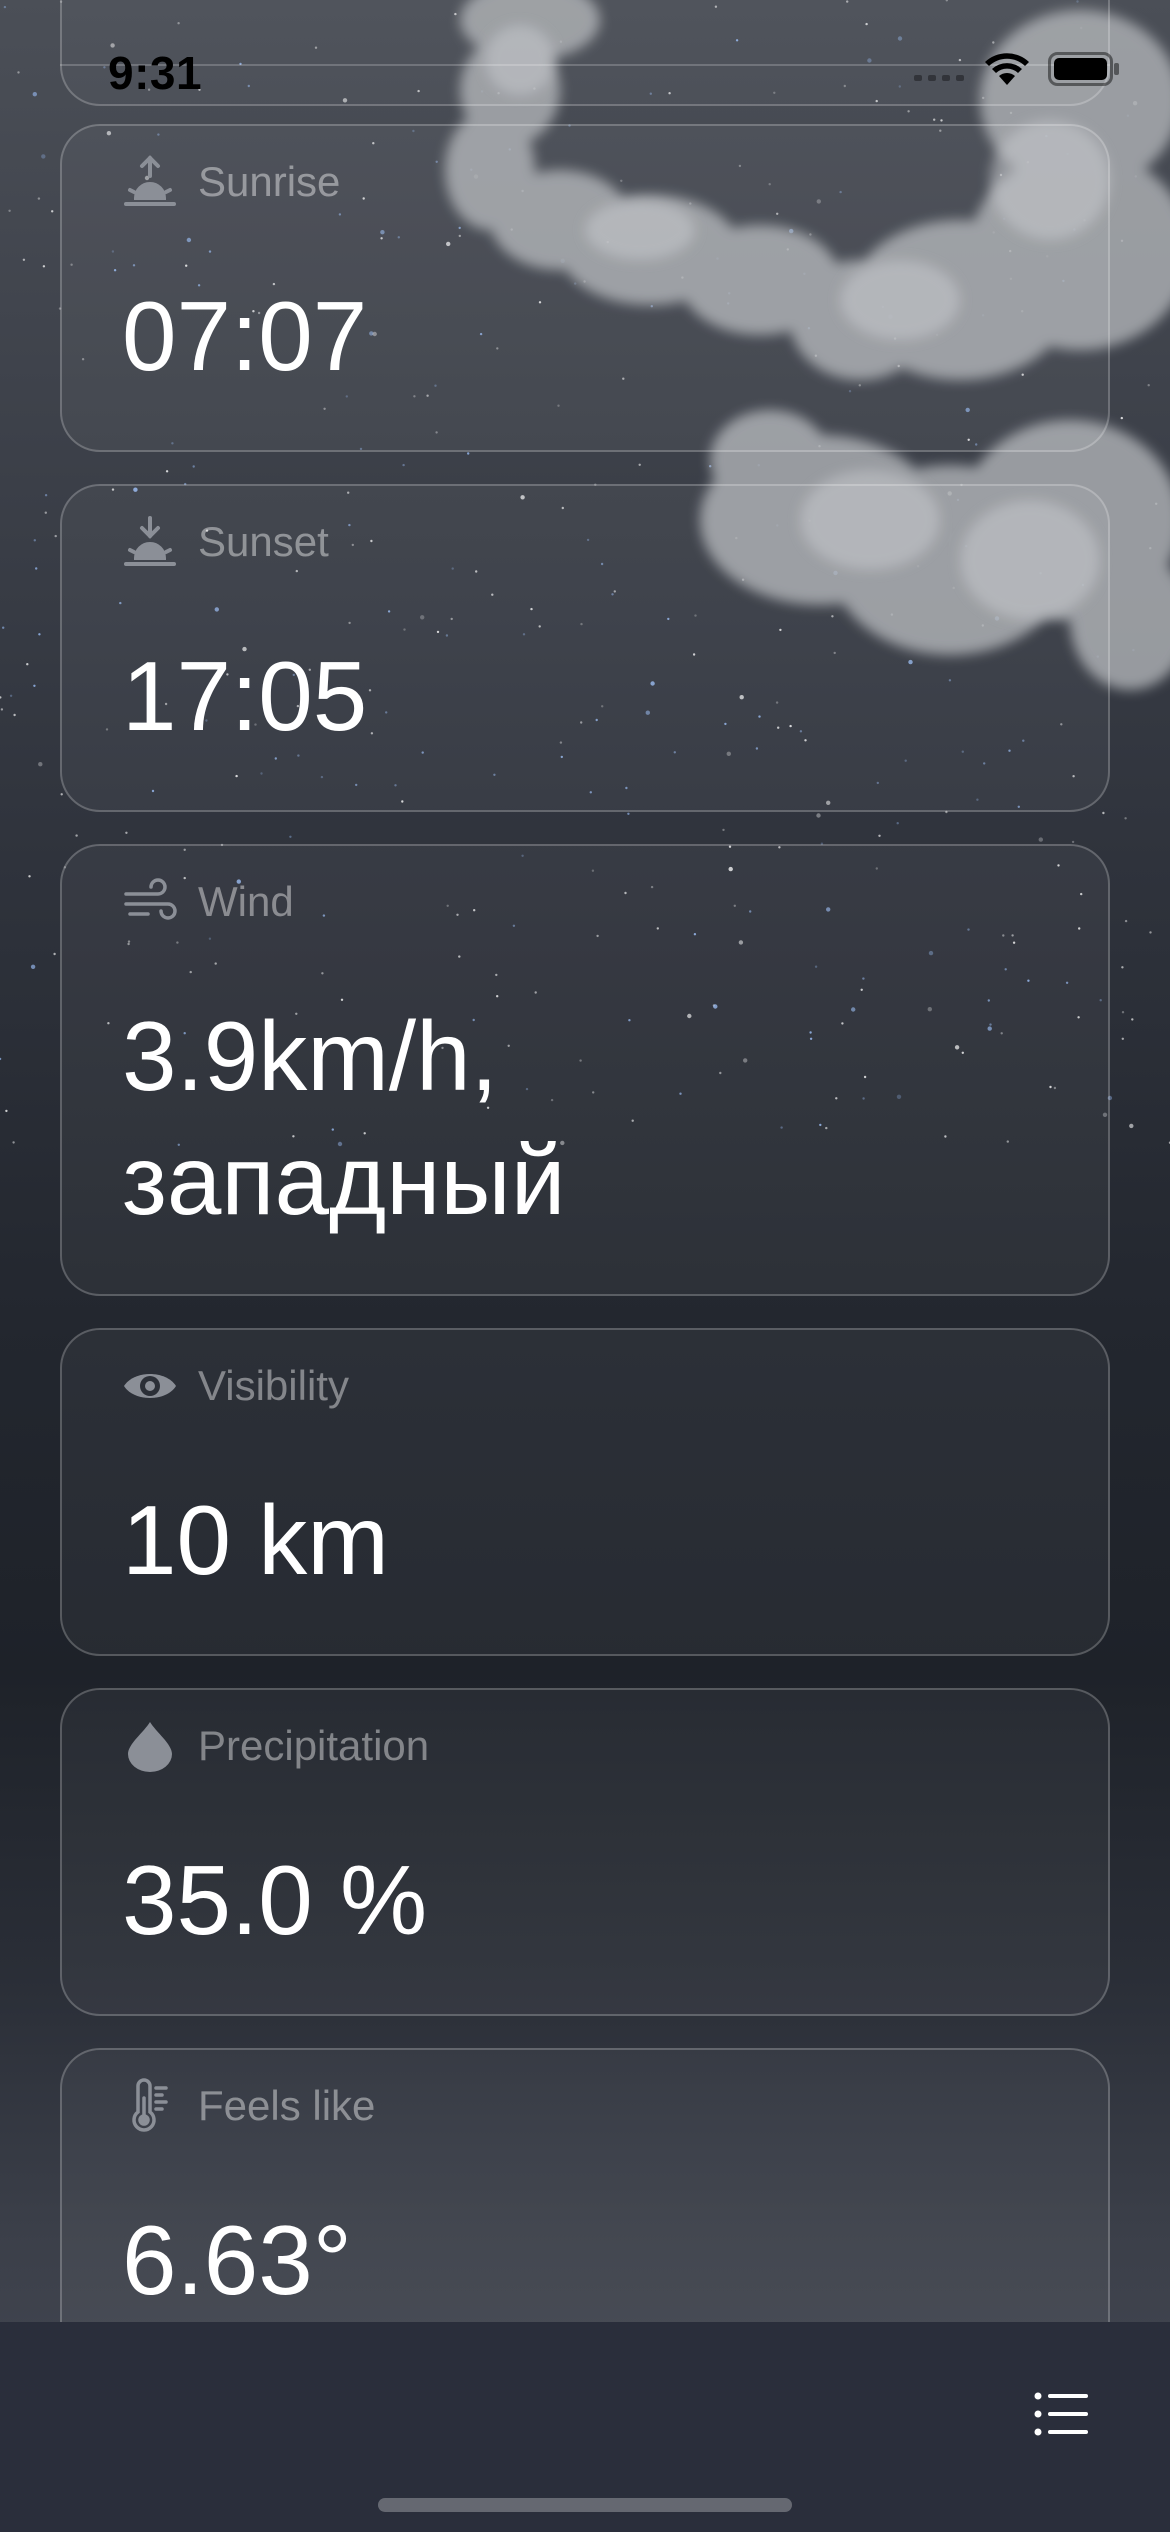 The image size is (1170, 2532). Describe the element at coordinates (245, 696) in the screenshot. I see `sunset-value: 17:05` at that location.